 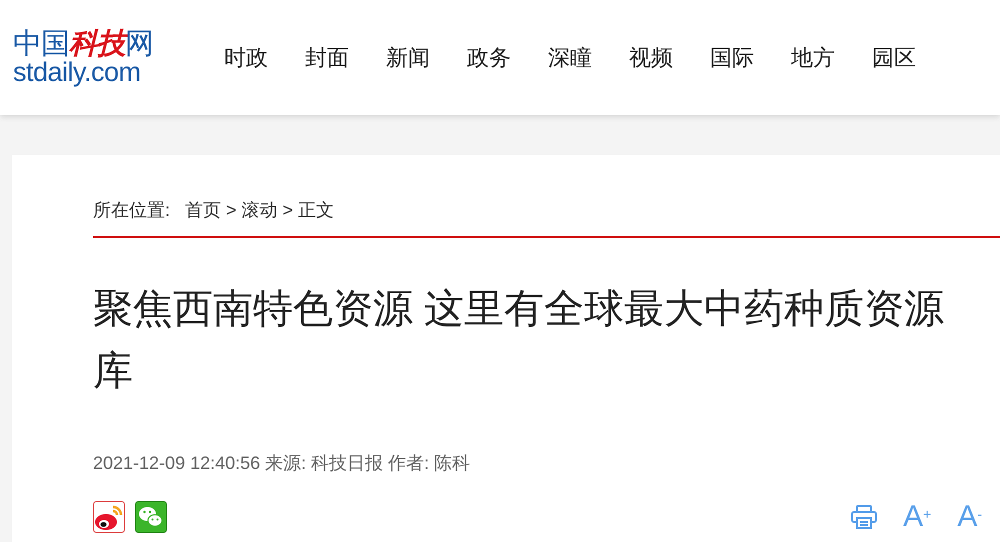 I want to click on nav-link: 政务, so click(x=489, y=57).